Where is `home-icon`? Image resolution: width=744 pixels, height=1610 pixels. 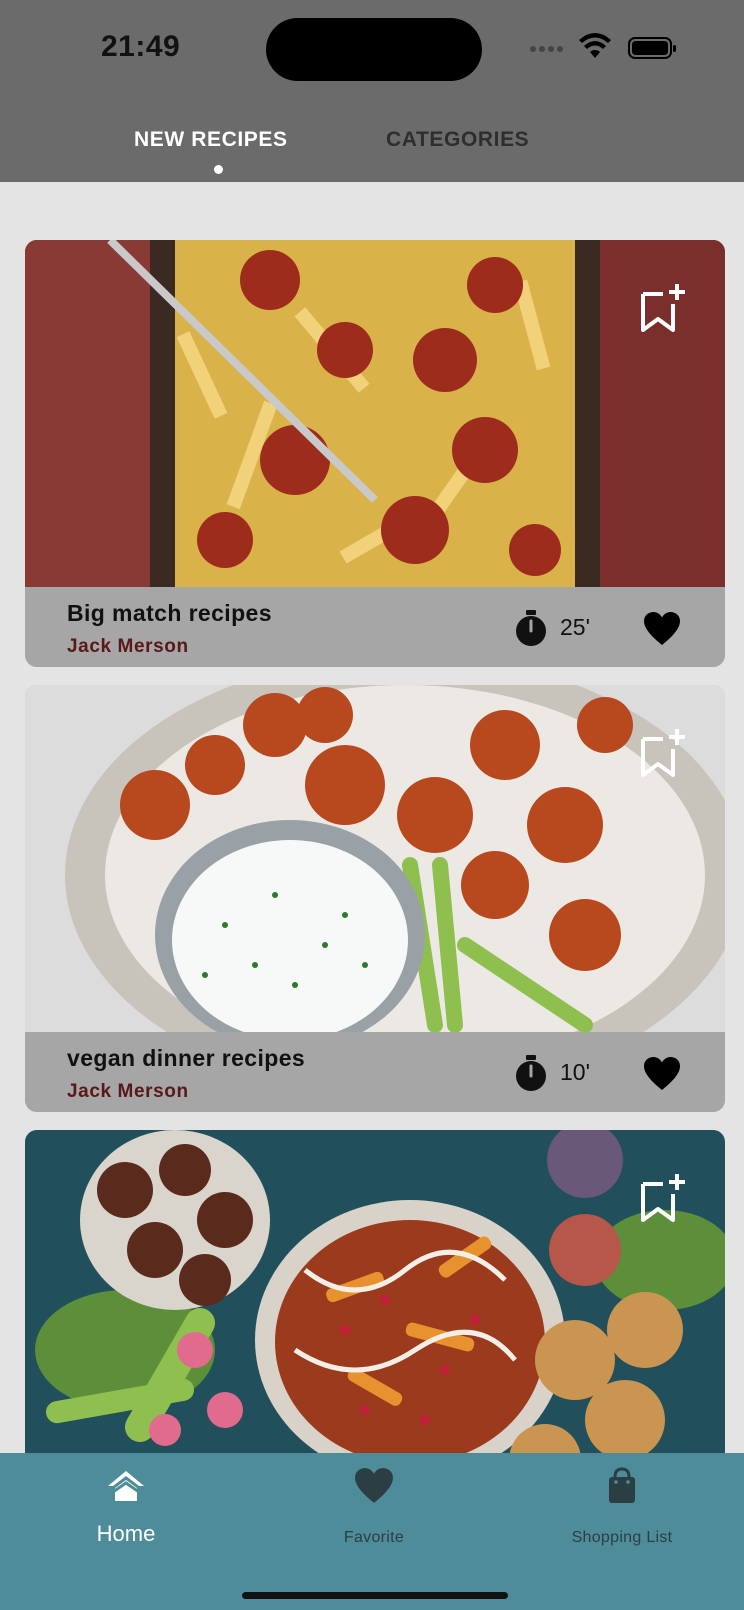 home-icon is located at coordinates (126, 1486).